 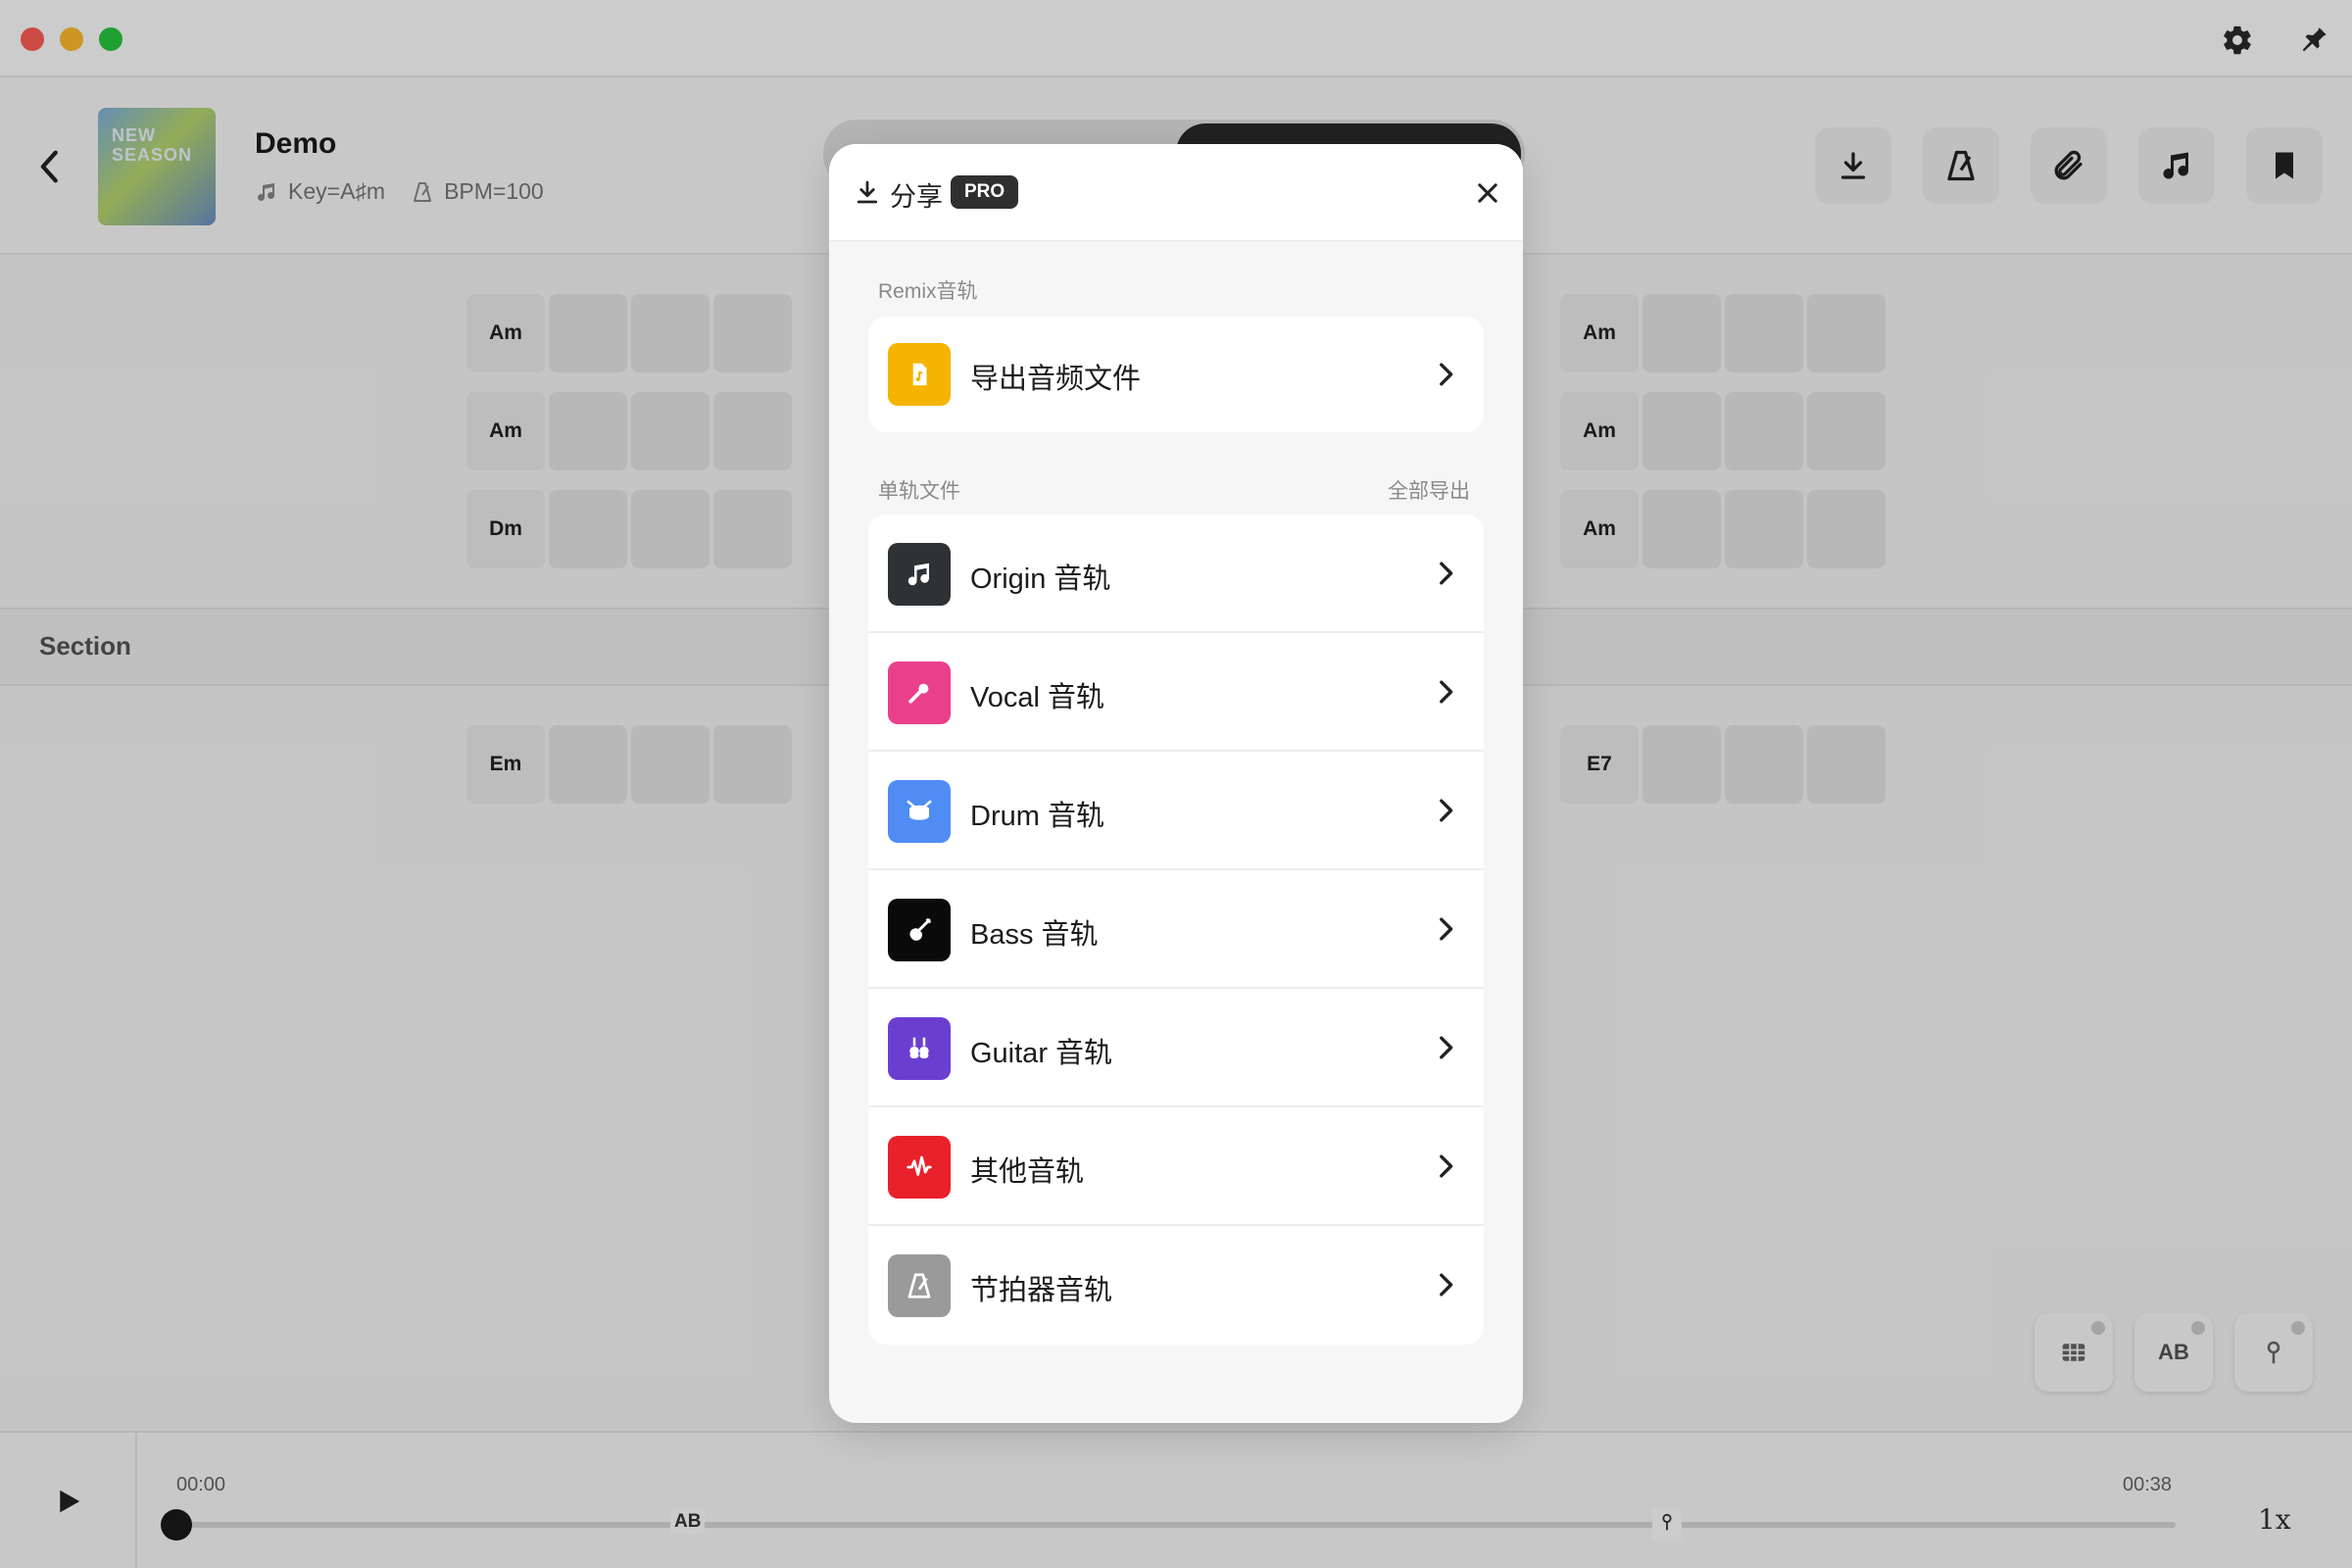 I want to click on close-button, so click(x=1487, y=193).